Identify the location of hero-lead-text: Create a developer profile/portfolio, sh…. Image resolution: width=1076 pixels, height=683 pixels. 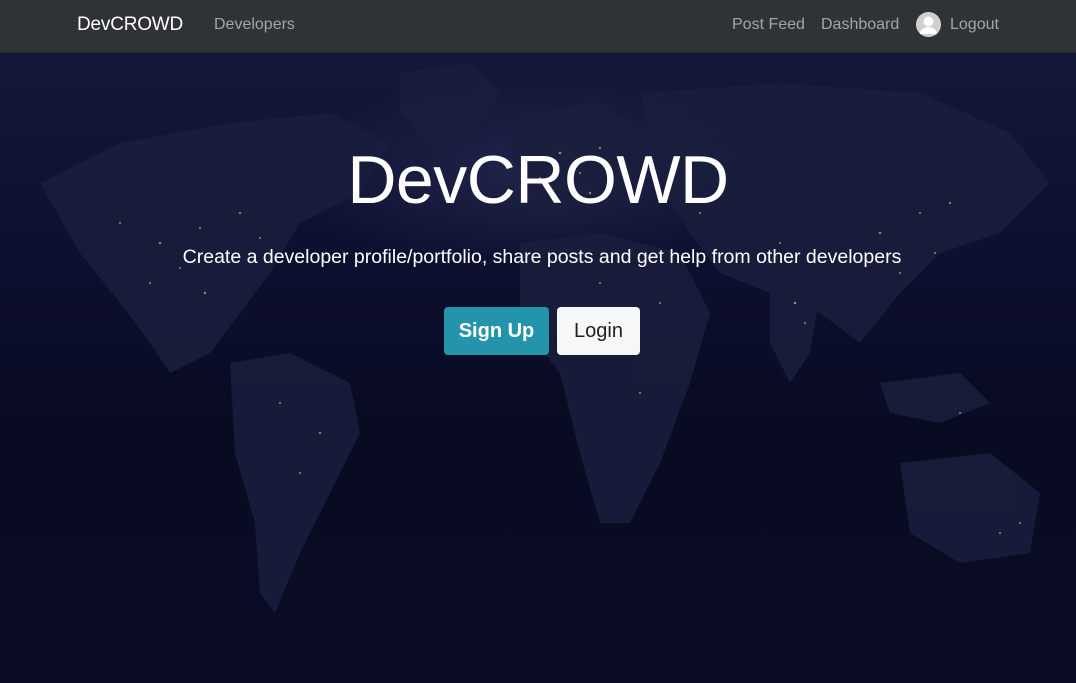
(542, 257).